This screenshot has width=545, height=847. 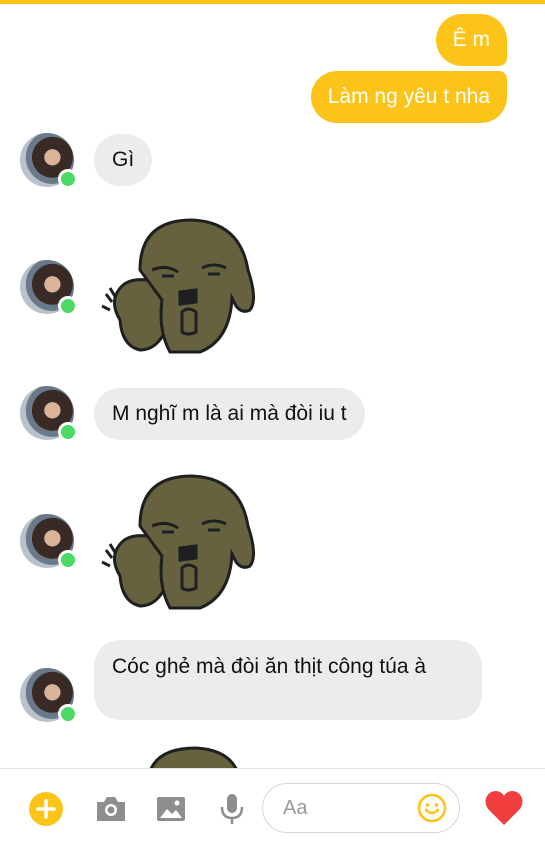 I want to click on microphone-icon, so click(x=232, y=809).